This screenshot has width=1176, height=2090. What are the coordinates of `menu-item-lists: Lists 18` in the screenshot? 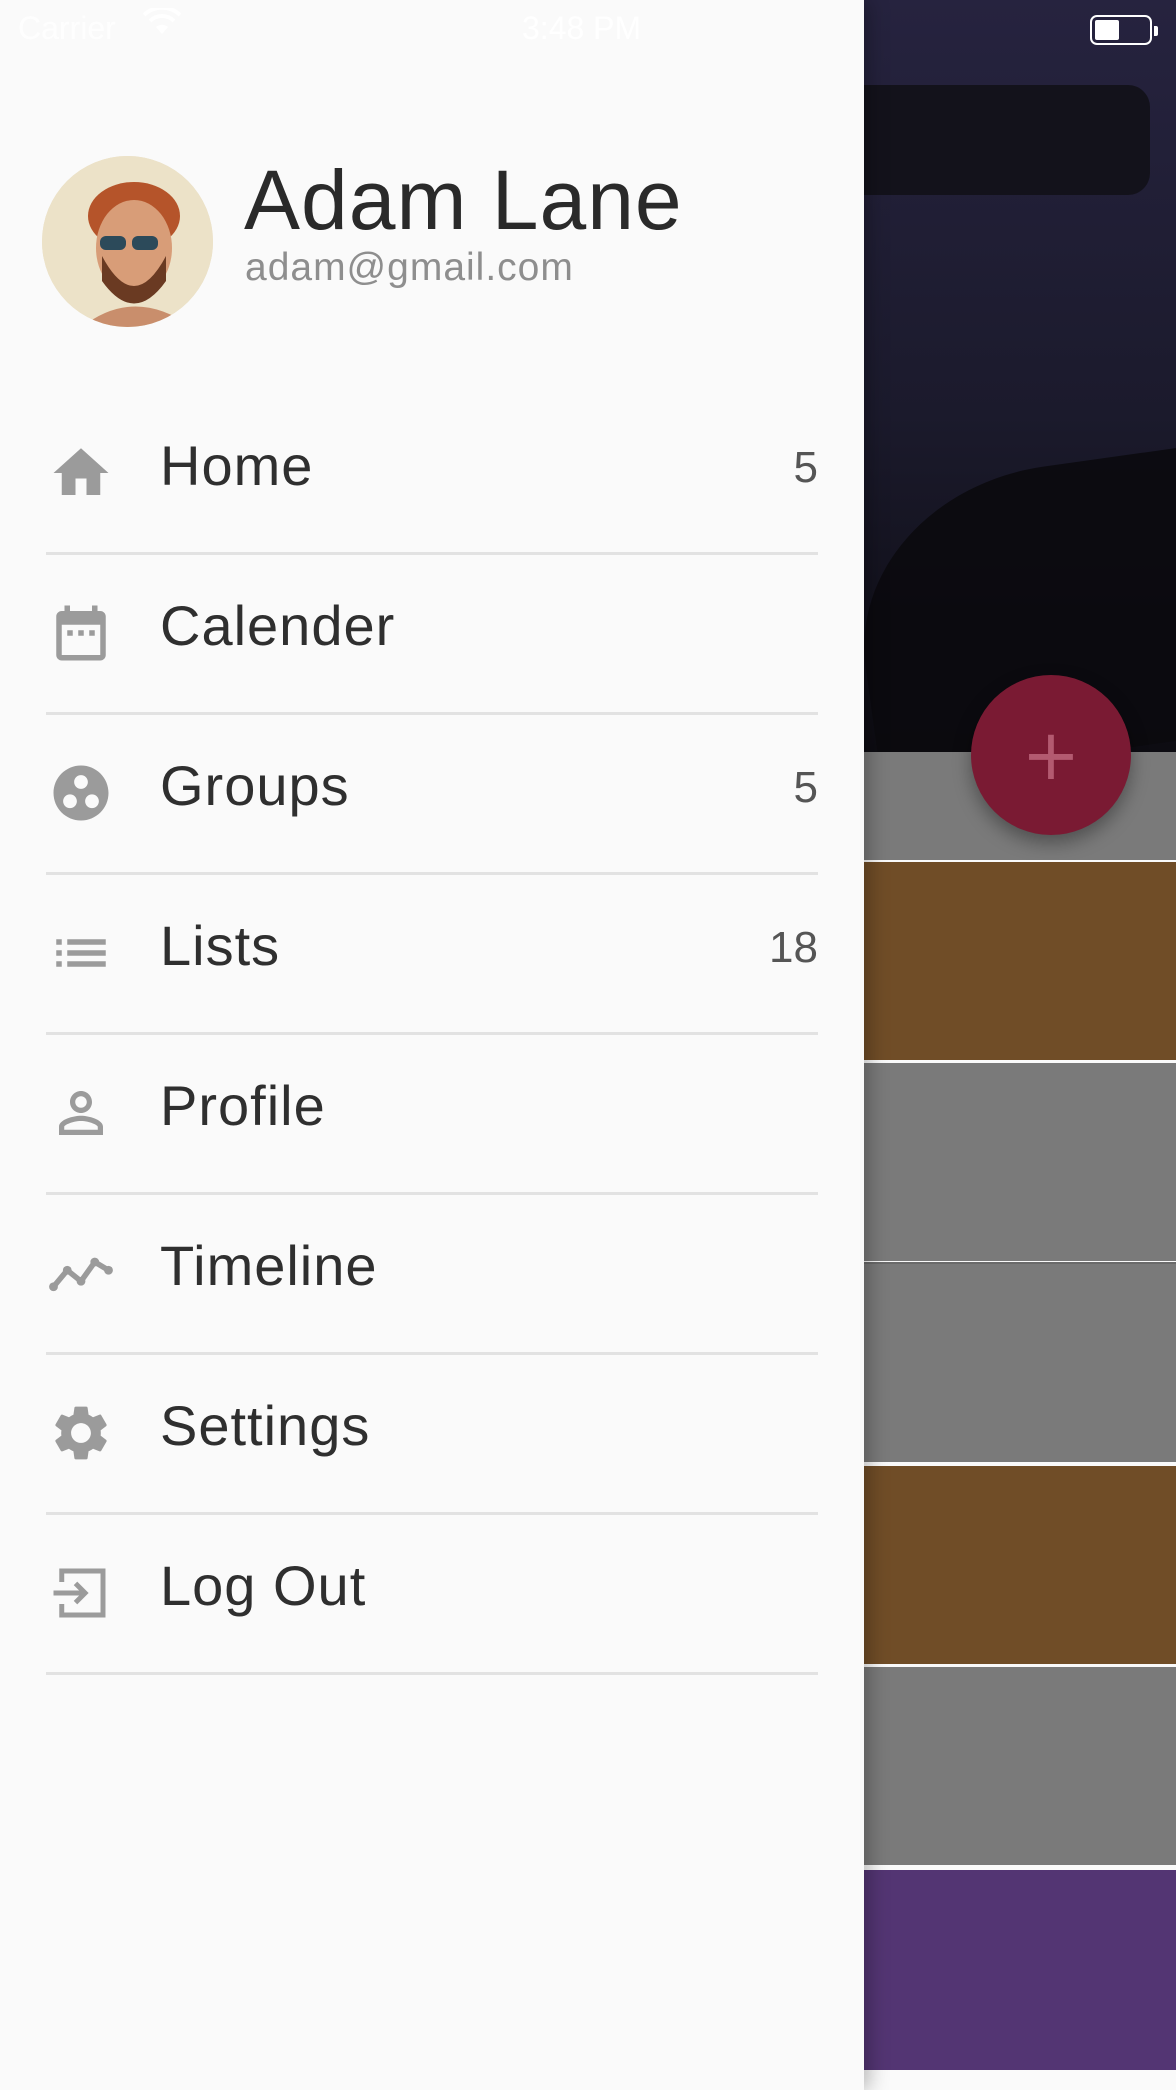 It's located at (432, 955).